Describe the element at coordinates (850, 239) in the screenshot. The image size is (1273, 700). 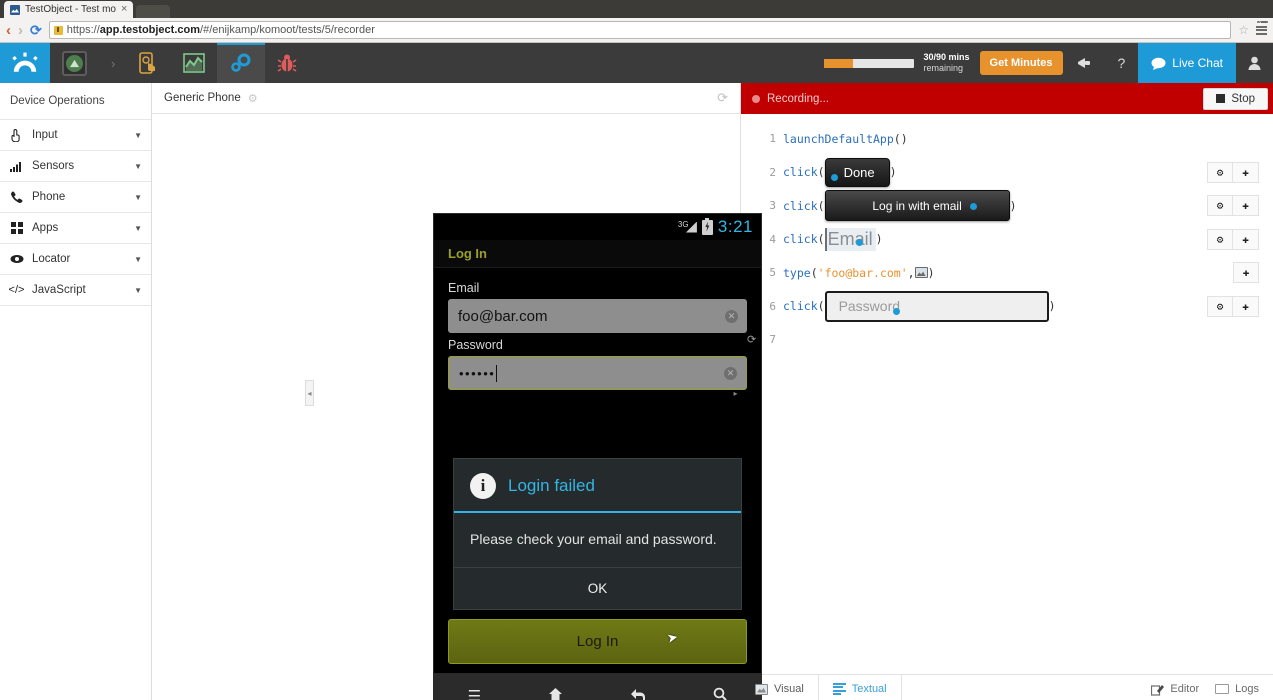
I see `element-thumbnail-email: Email` at that location.